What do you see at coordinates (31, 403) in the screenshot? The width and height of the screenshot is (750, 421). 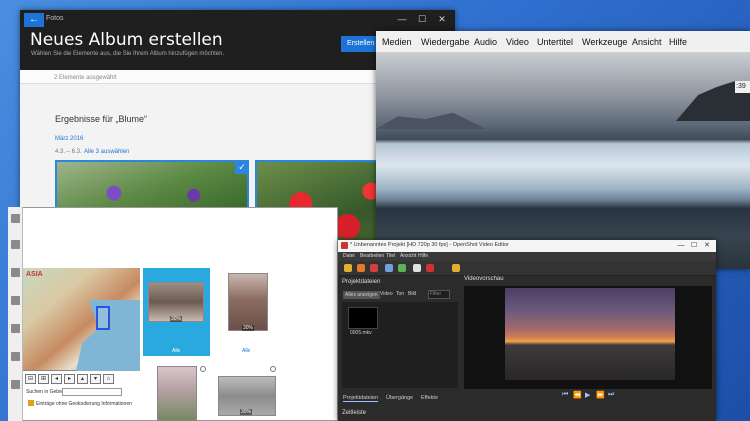 I see `warning-icon` at bounding box center [31, 403].